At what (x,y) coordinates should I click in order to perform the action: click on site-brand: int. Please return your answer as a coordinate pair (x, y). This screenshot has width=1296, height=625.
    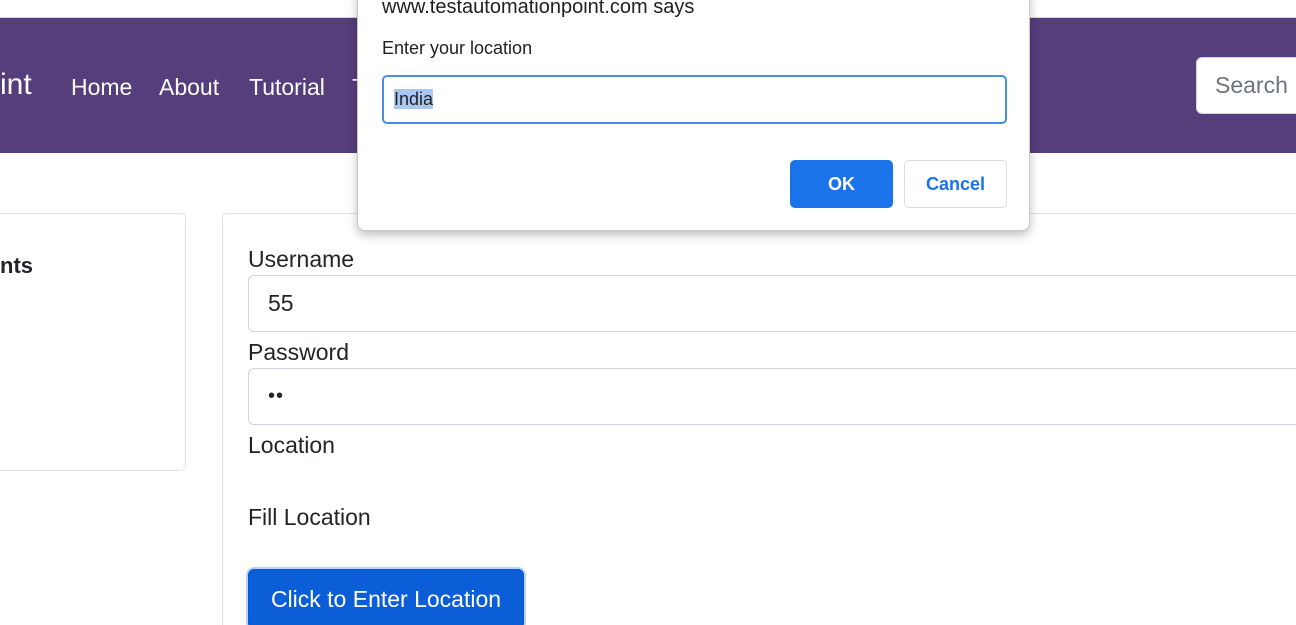
    Looking at the image, I should click on (16, 85).